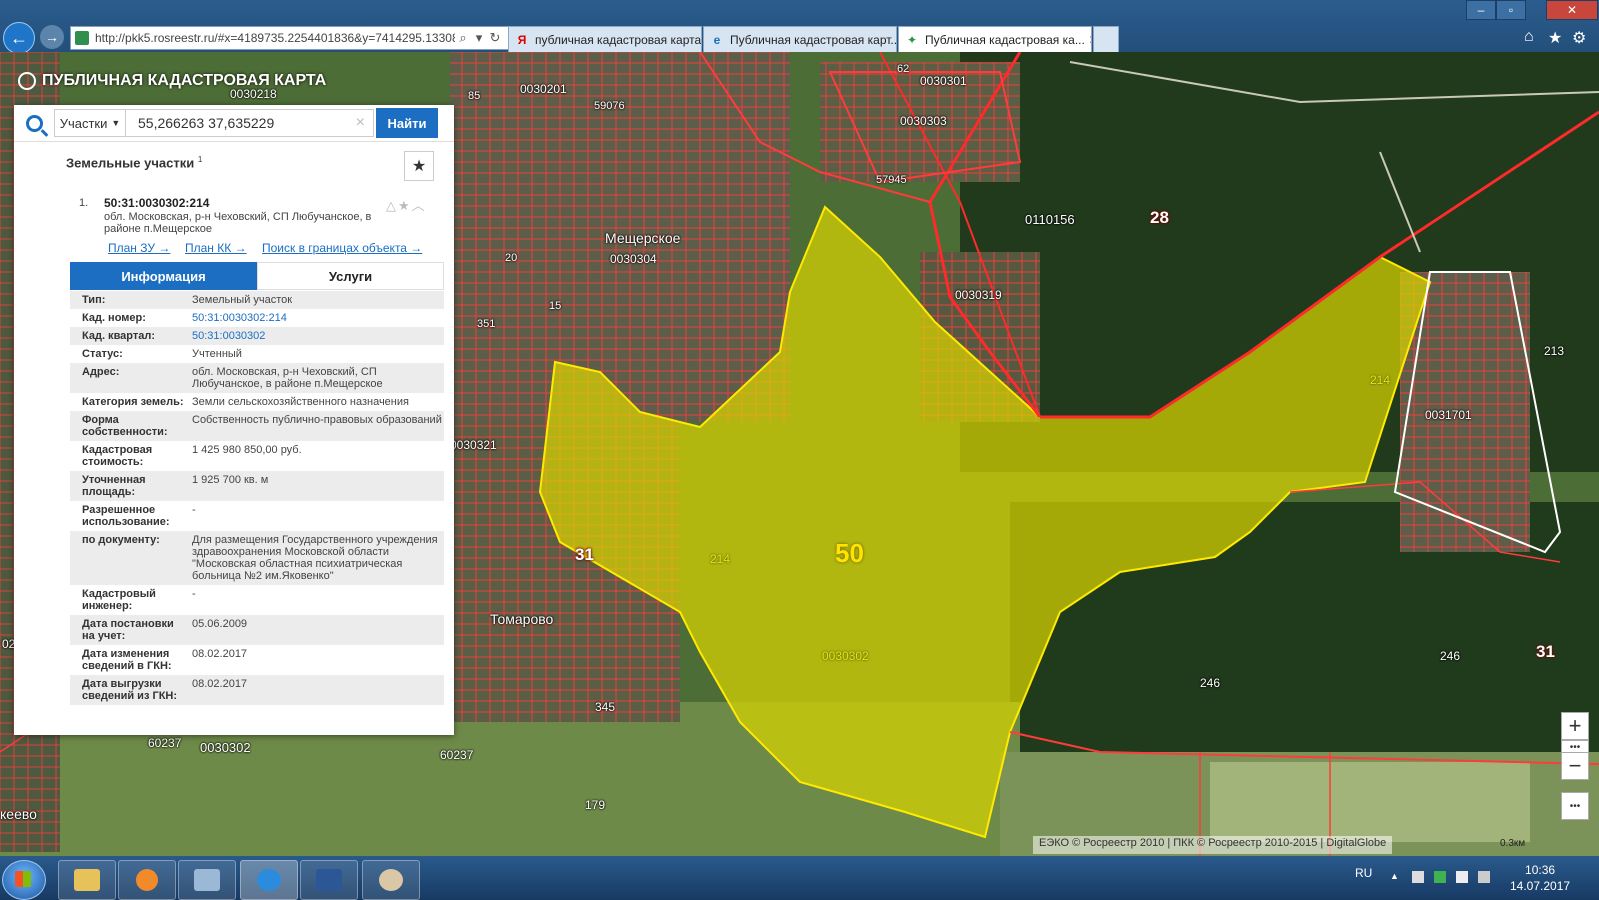  I want to click on map-label: 0030301, so click(943, 81).